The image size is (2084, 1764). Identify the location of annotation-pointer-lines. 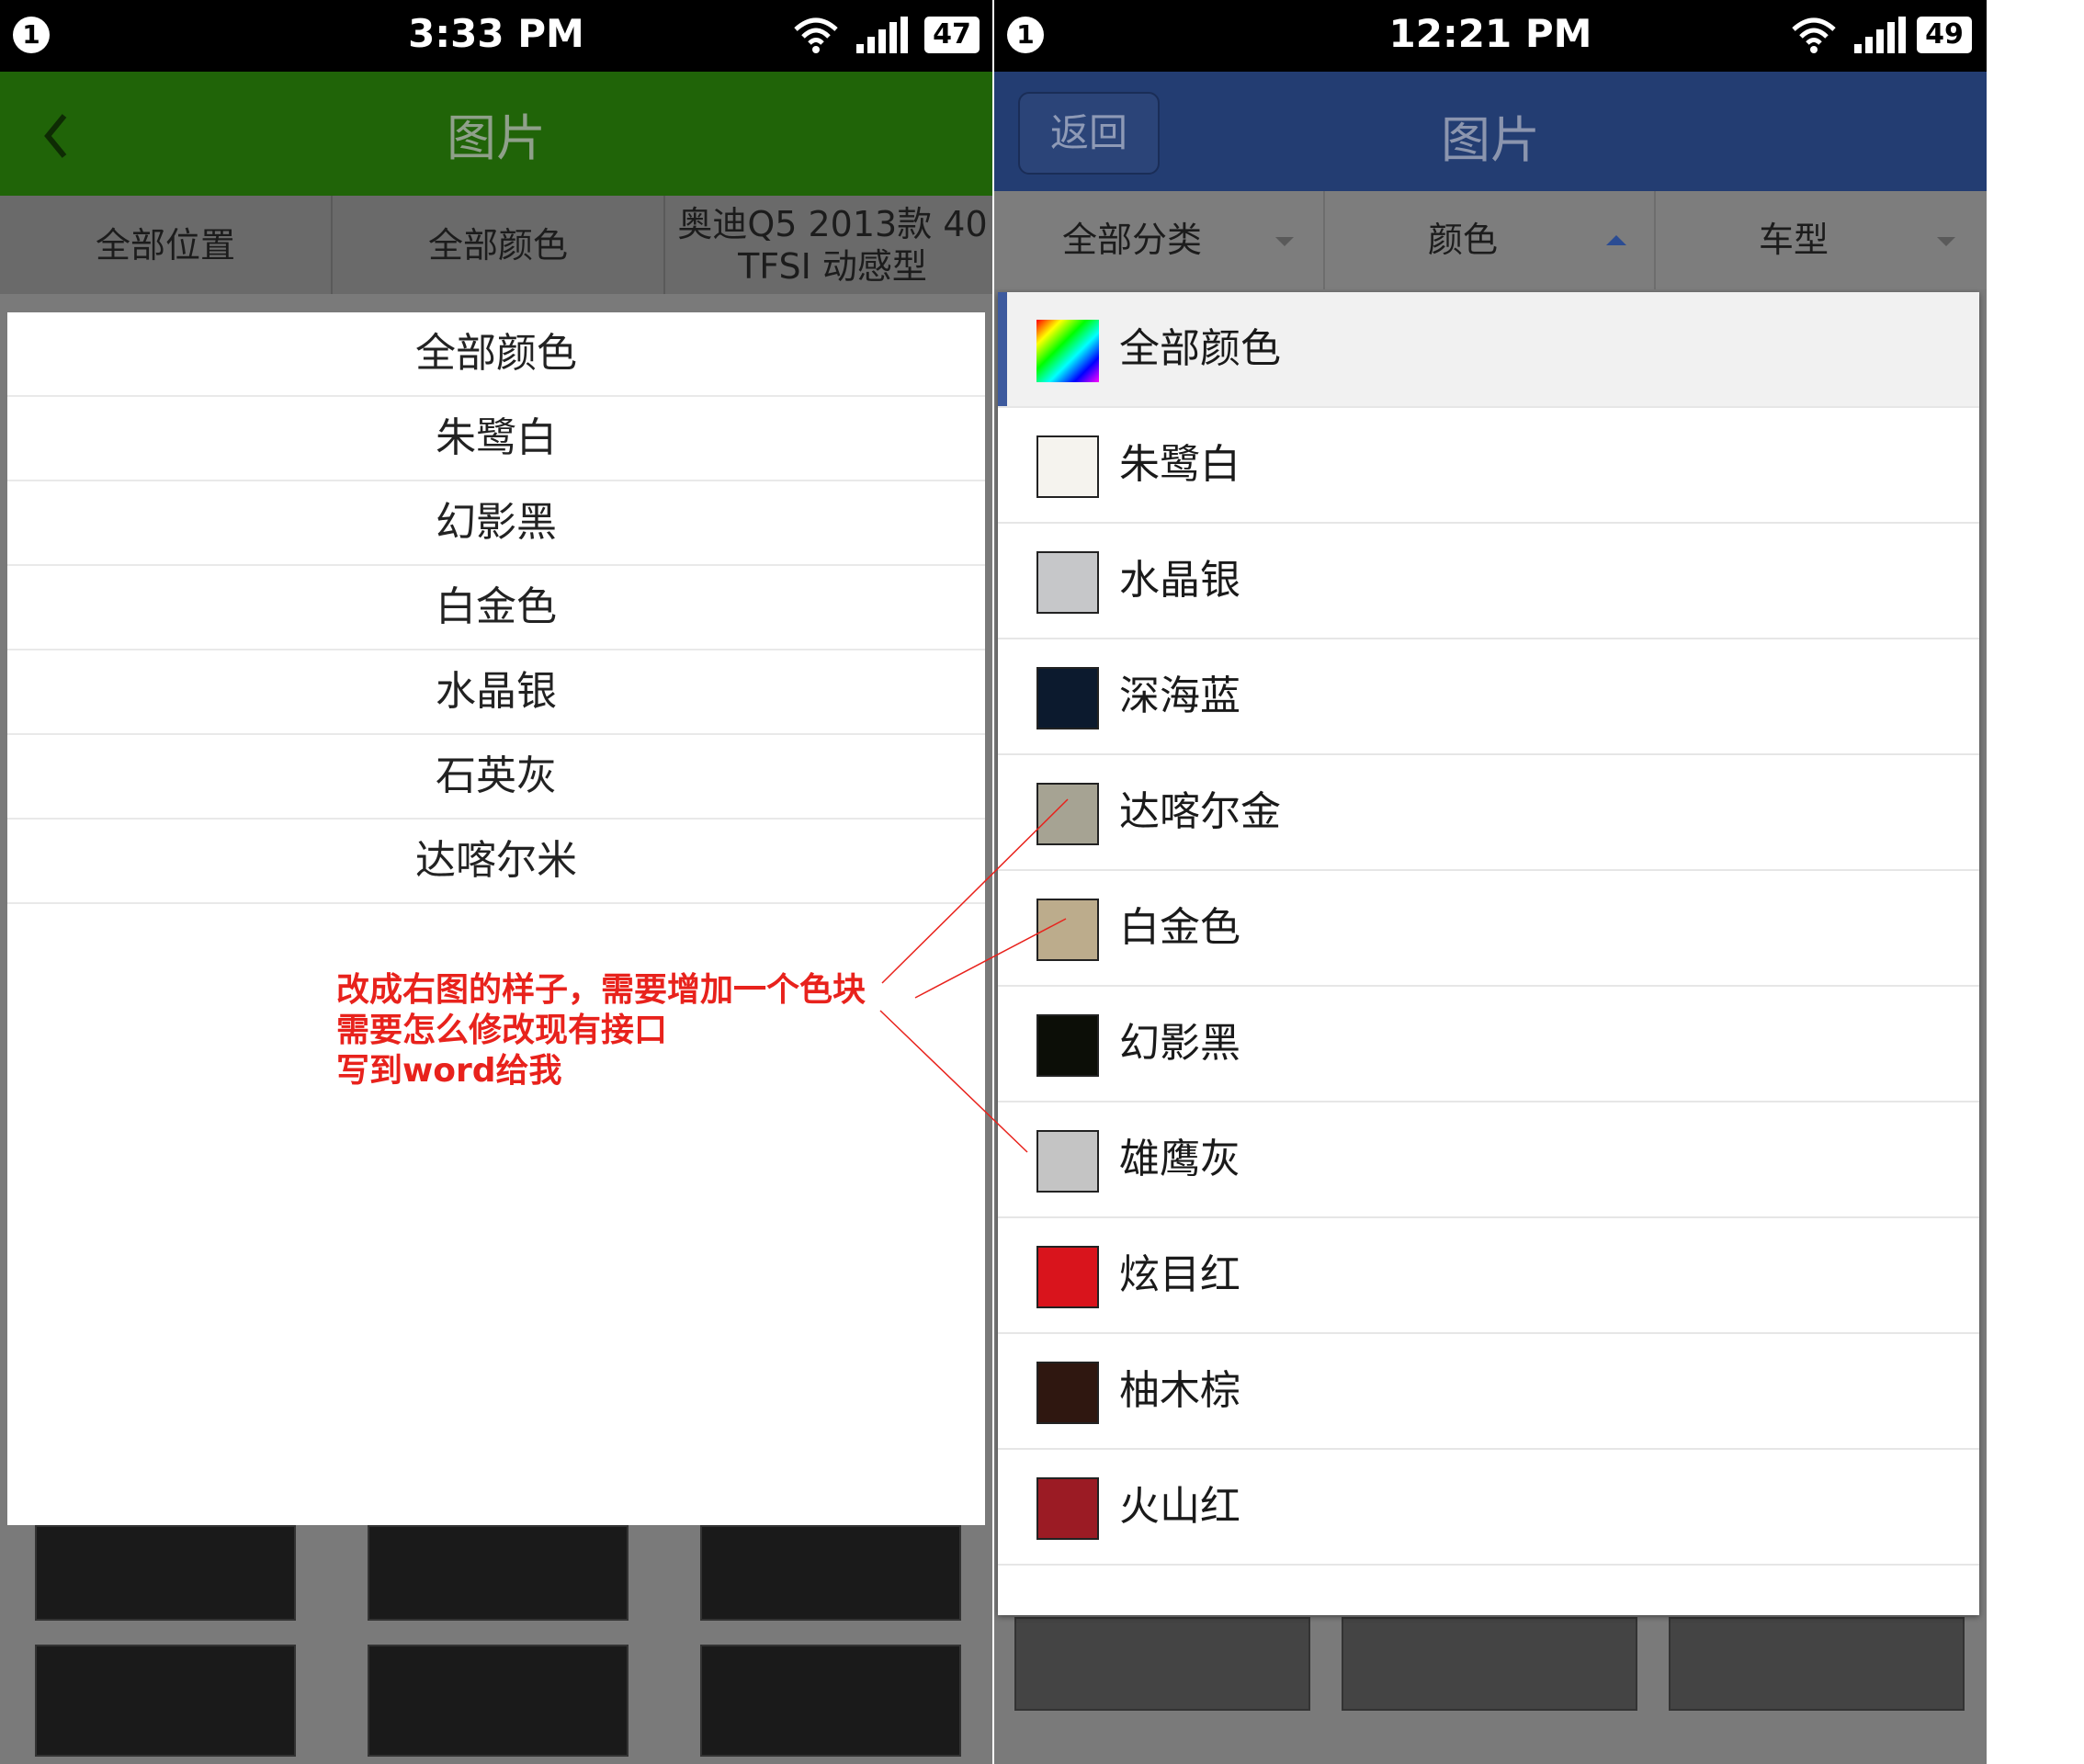
(974, 975).